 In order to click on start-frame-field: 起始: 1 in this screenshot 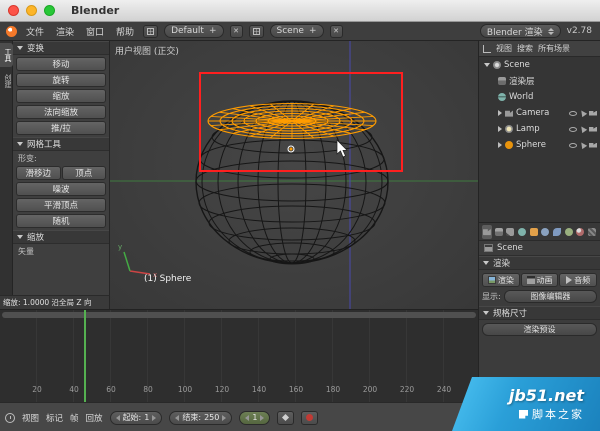, I will do `click(136, 417)`.